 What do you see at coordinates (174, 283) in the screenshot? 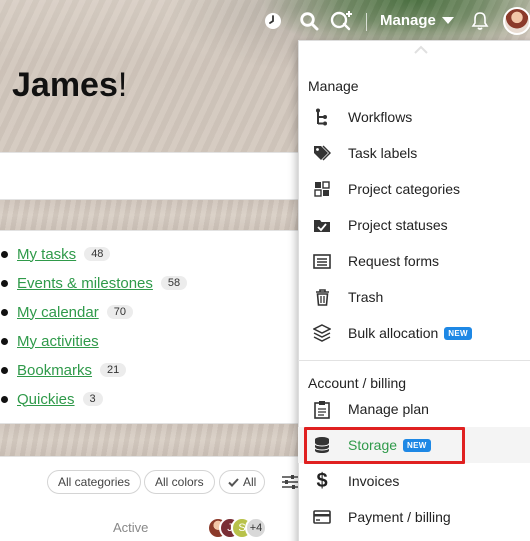
I see `count-badge: 58` at bounding box center [174, 283].